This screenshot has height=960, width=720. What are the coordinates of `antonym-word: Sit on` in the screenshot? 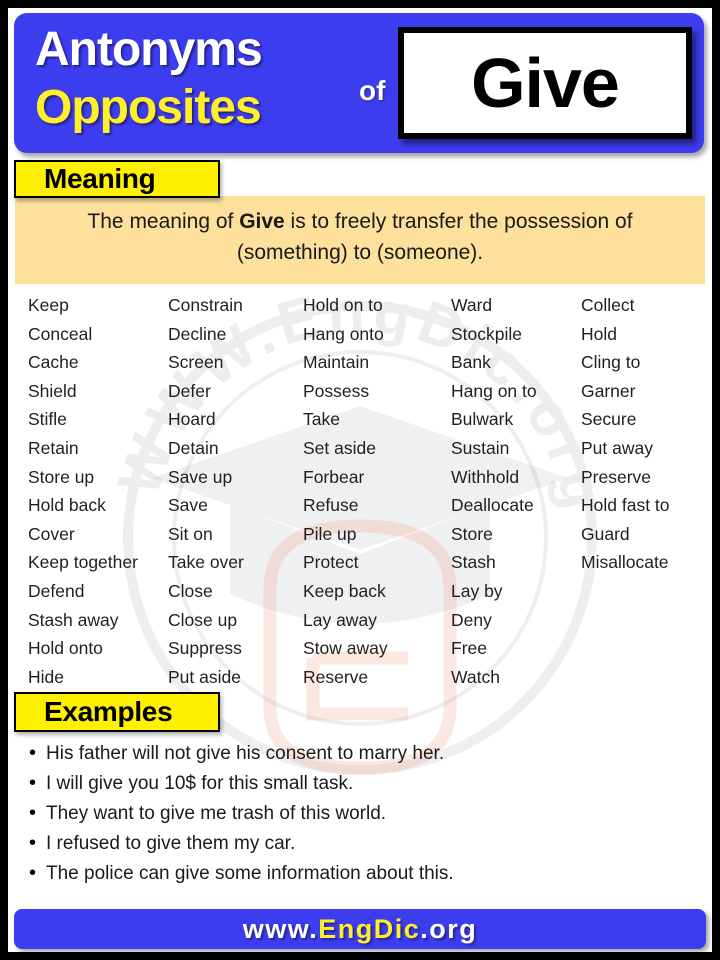 It's located at (190, 533).